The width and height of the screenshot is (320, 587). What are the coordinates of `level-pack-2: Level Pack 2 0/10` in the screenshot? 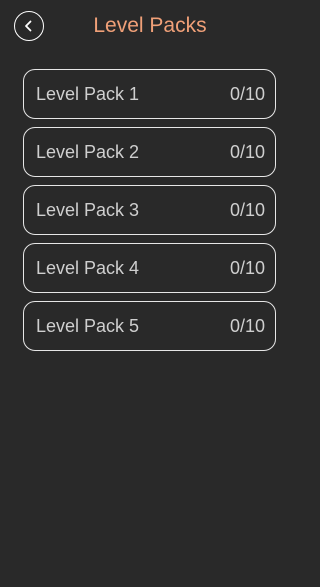 It's located at (149, 152).